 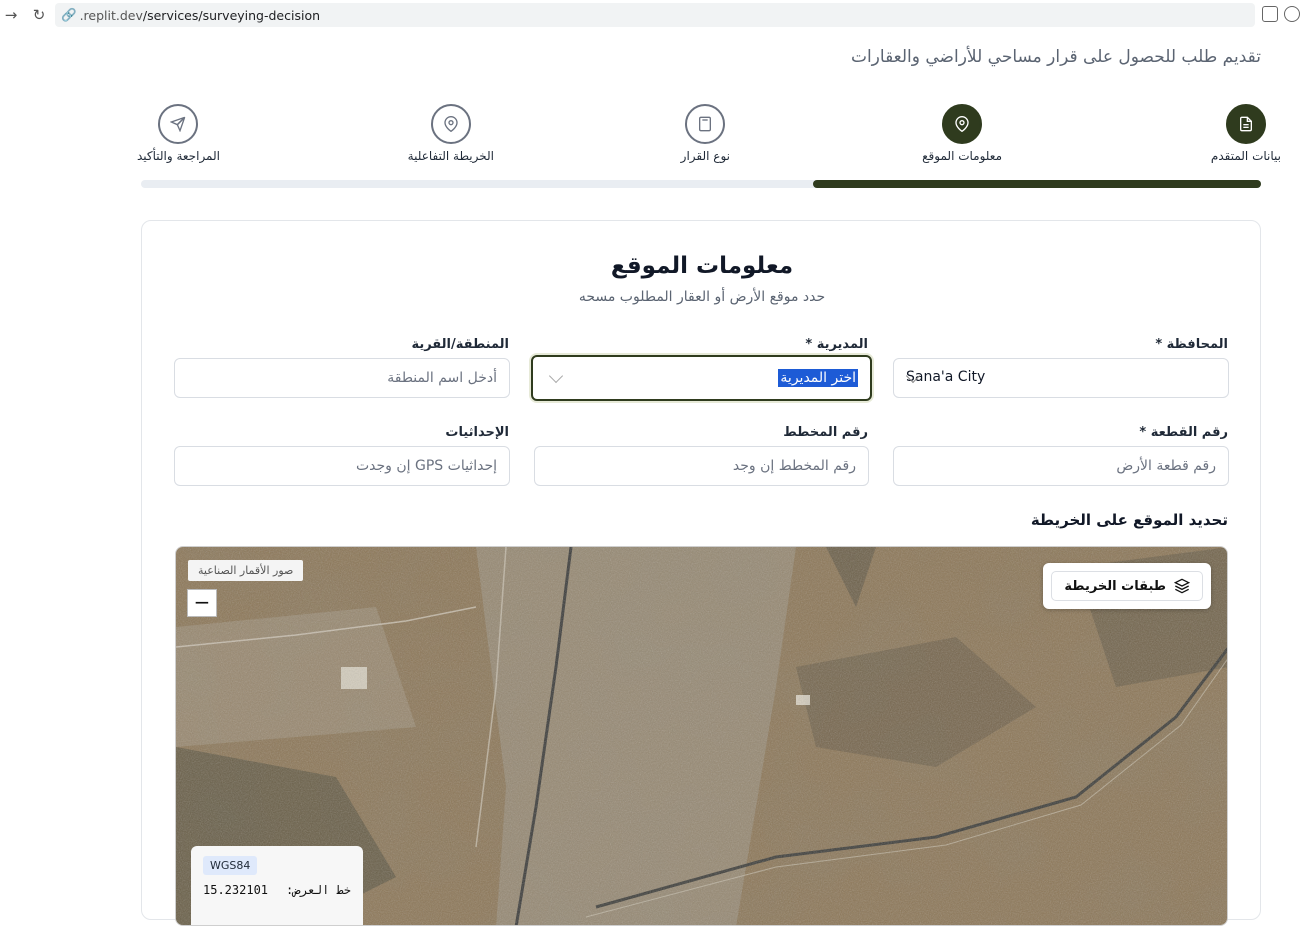 I want to click on step-interactive-map: الخريطة التفاعلية, so click(x=451, y=133).